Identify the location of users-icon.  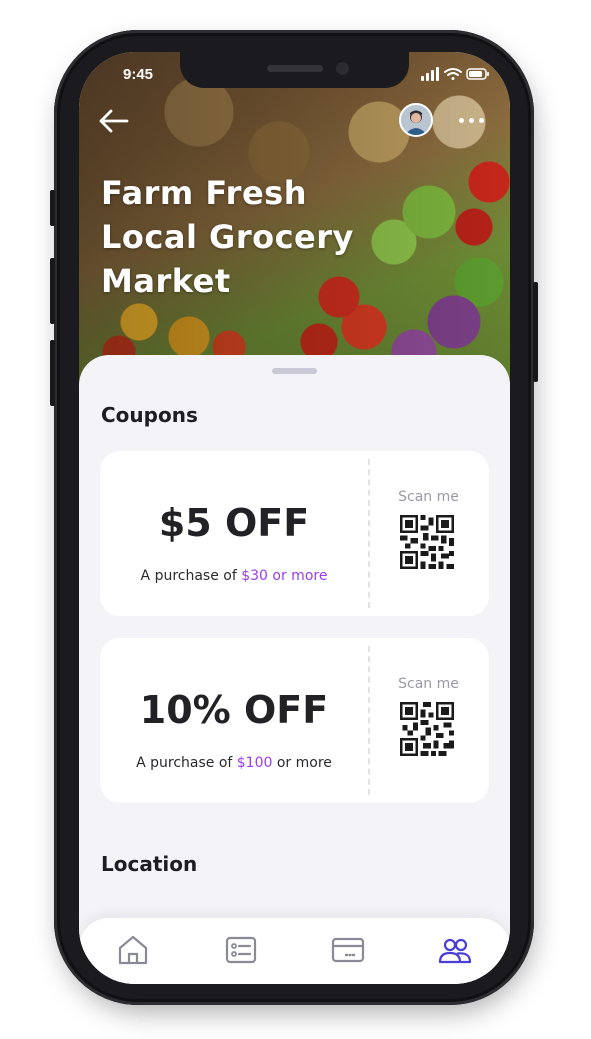
(455, 950).